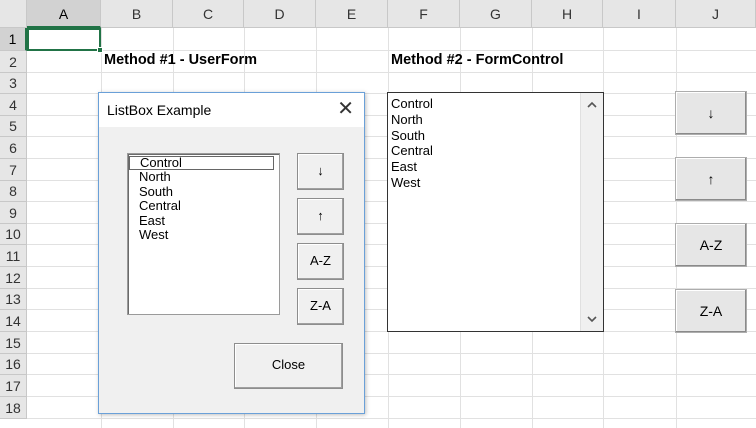  I want to click on column-header-h: H, so click(567, 14).